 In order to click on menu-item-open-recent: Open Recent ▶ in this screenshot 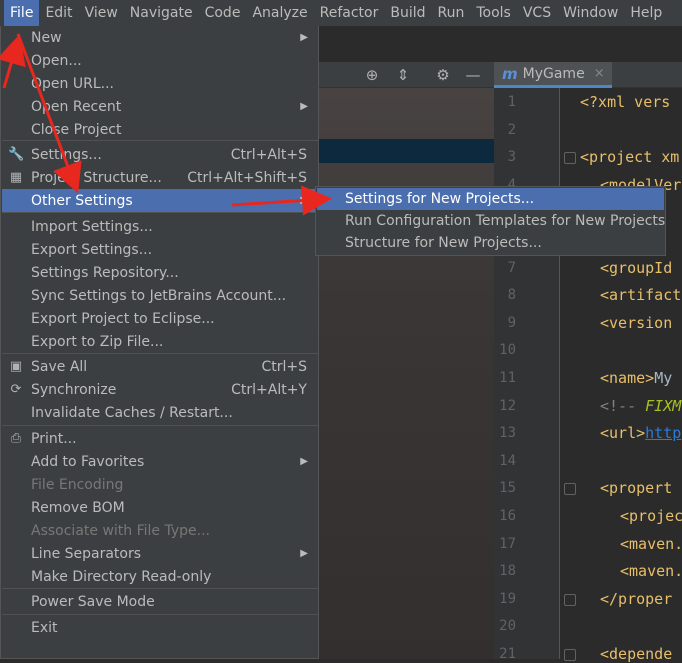, I will do `click(160, 106)`.